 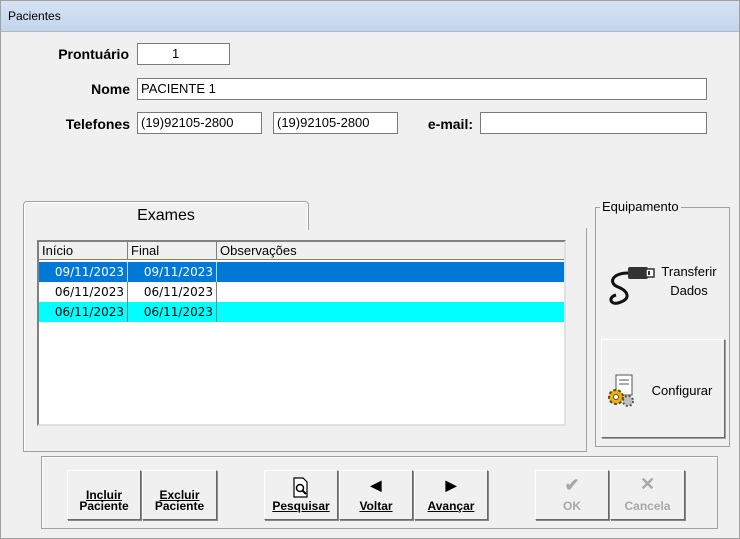 What do you see at coordinates (104, 495) in the screenshot?
I see `incluir-paciente-button: Incluir Paciente` at bounding box center [104, 495].